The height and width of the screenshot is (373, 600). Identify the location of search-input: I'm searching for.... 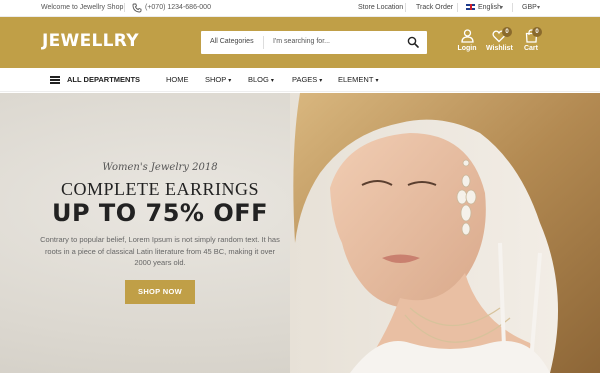
(301, 41).